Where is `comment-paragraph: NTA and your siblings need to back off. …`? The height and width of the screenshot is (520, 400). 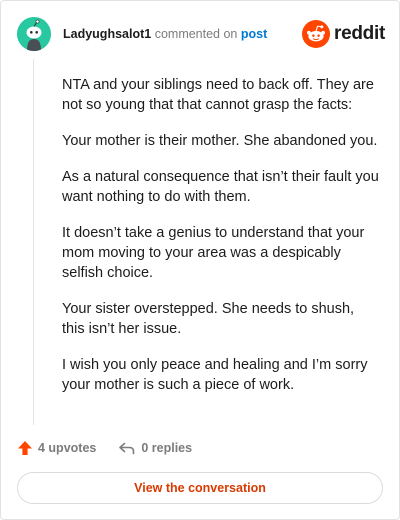 comment-paragraph: NTA and your siblings need to back off. … is located at coordinates (218, 95).